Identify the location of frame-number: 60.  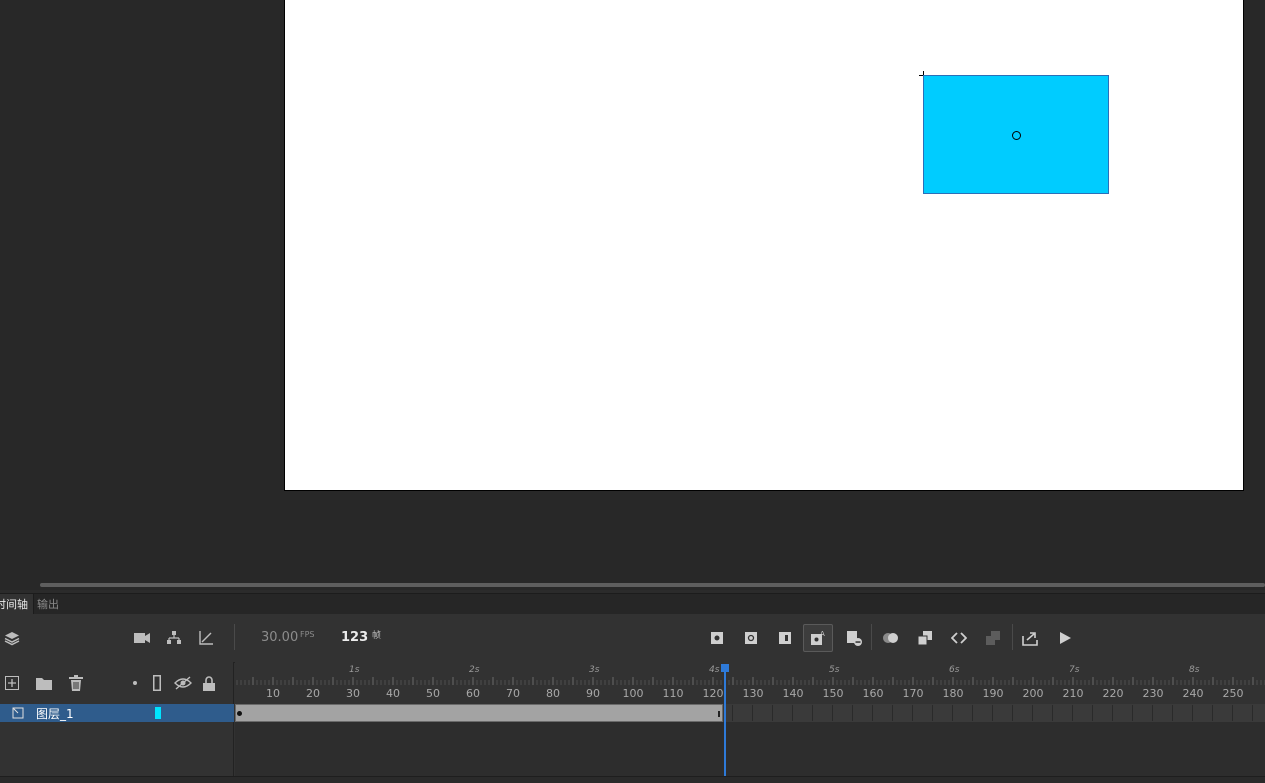
(473, 693).